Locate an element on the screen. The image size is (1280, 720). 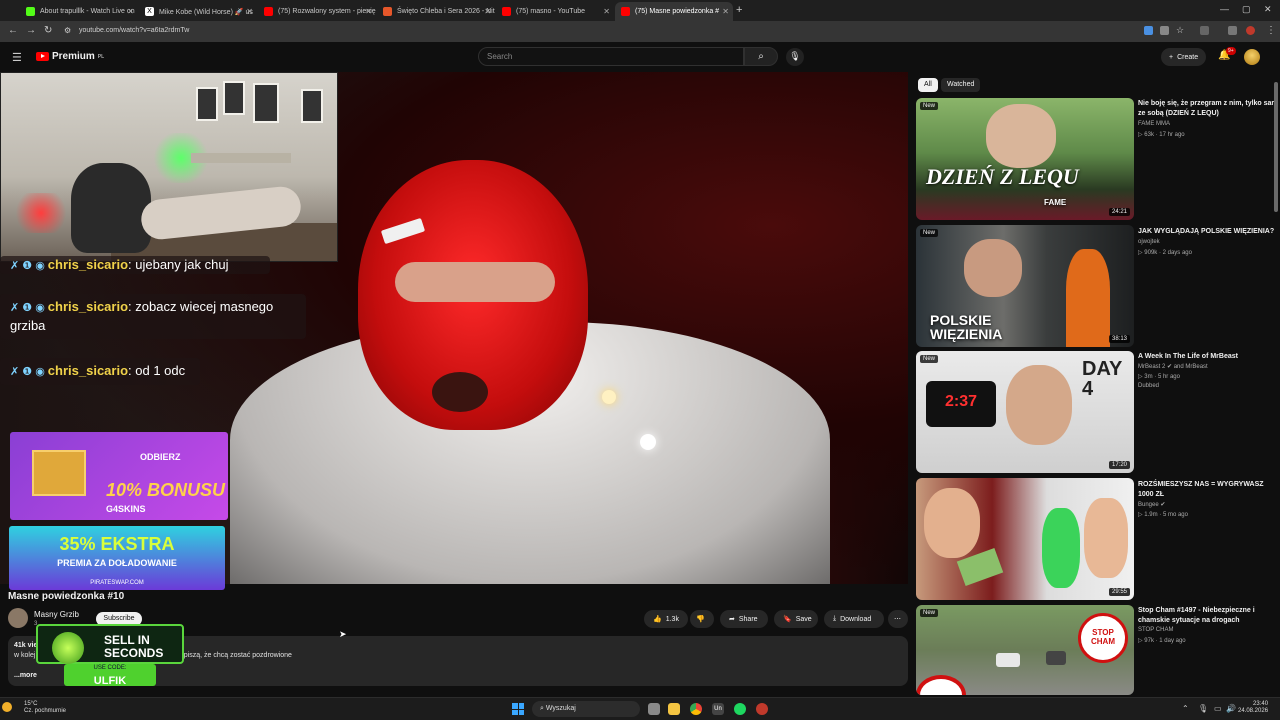
dislike-button: 👎 is located at coordinates (702, 619).